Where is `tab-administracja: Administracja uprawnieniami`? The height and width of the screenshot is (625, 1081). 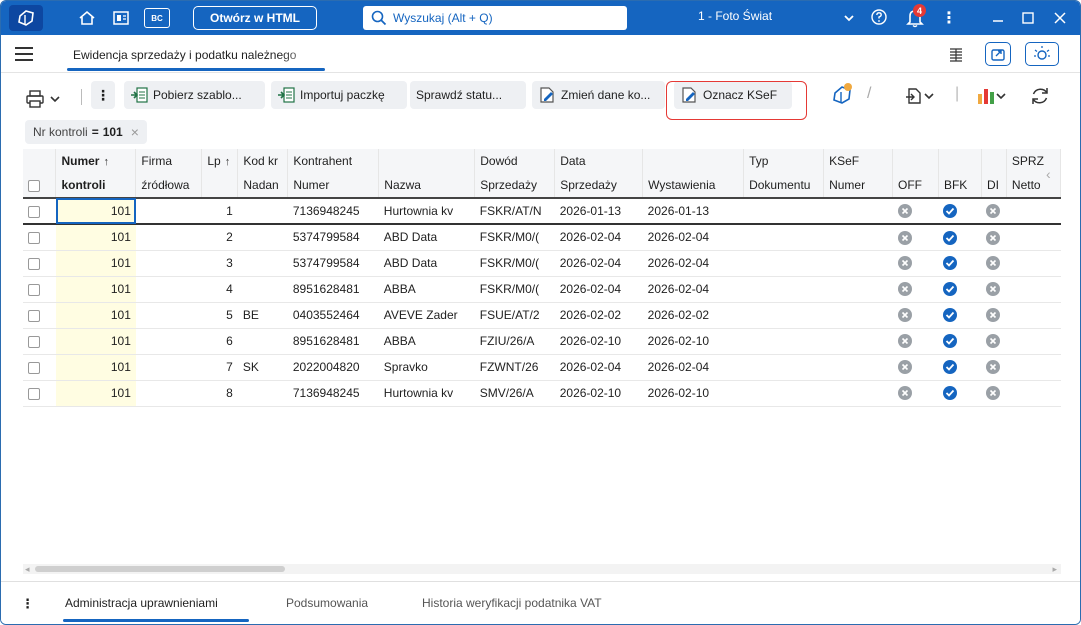
tab-administracja: Administracja uprawnieniami is located at coordinates (158, 603).